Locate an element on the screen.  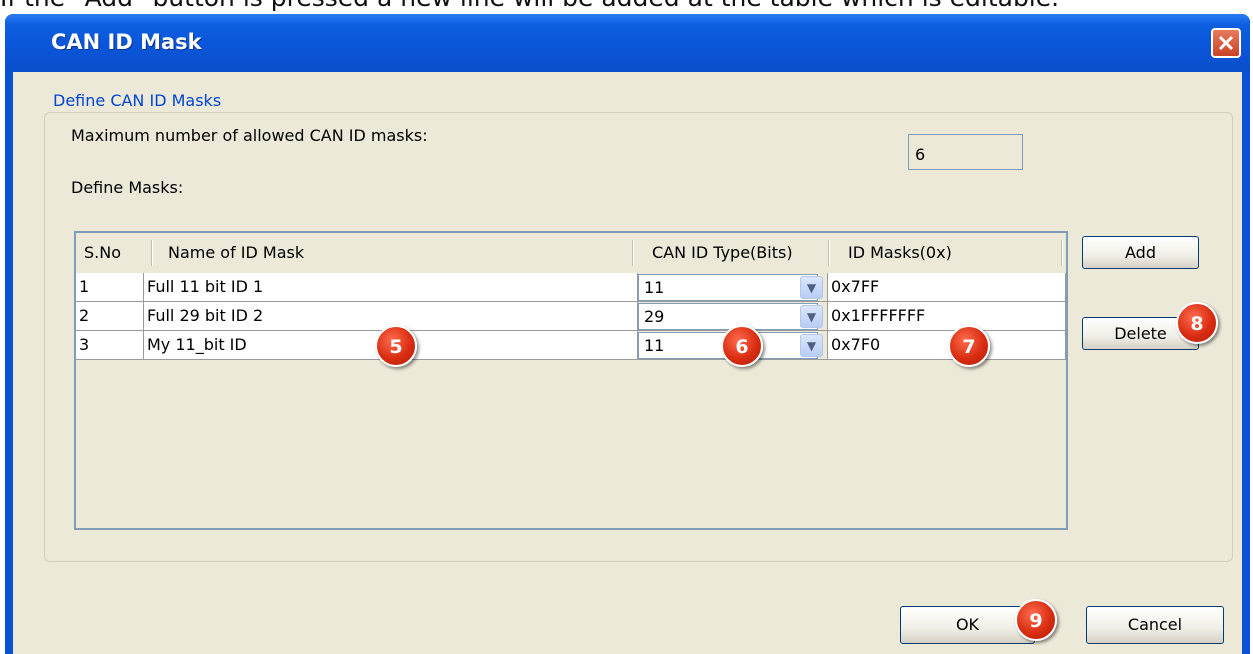
type-combobox: 29 is located at coordinates (728, 316).